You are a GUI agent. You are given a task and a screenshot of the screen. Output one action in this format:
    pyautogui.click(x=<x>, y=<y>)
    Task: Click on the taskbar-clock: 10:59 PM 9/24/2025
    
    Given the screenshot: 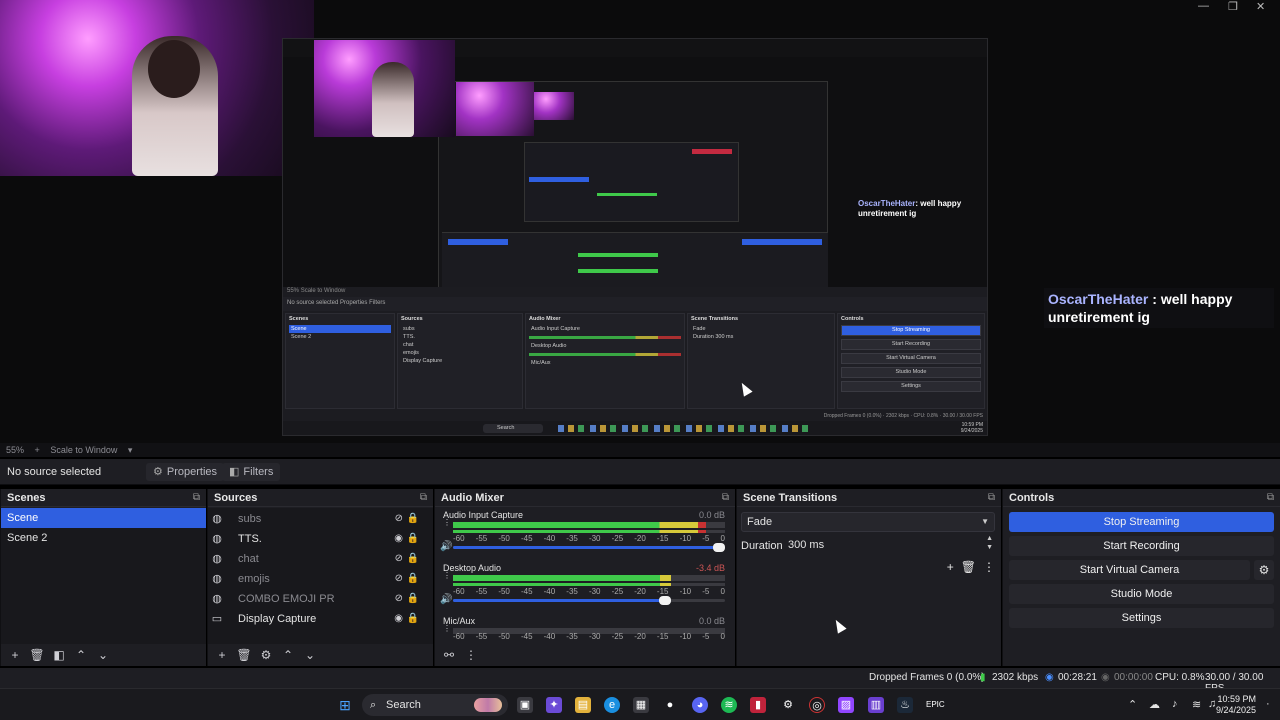 What is the action you would take?
    pyautogui.click(x=1236, y=705)
    